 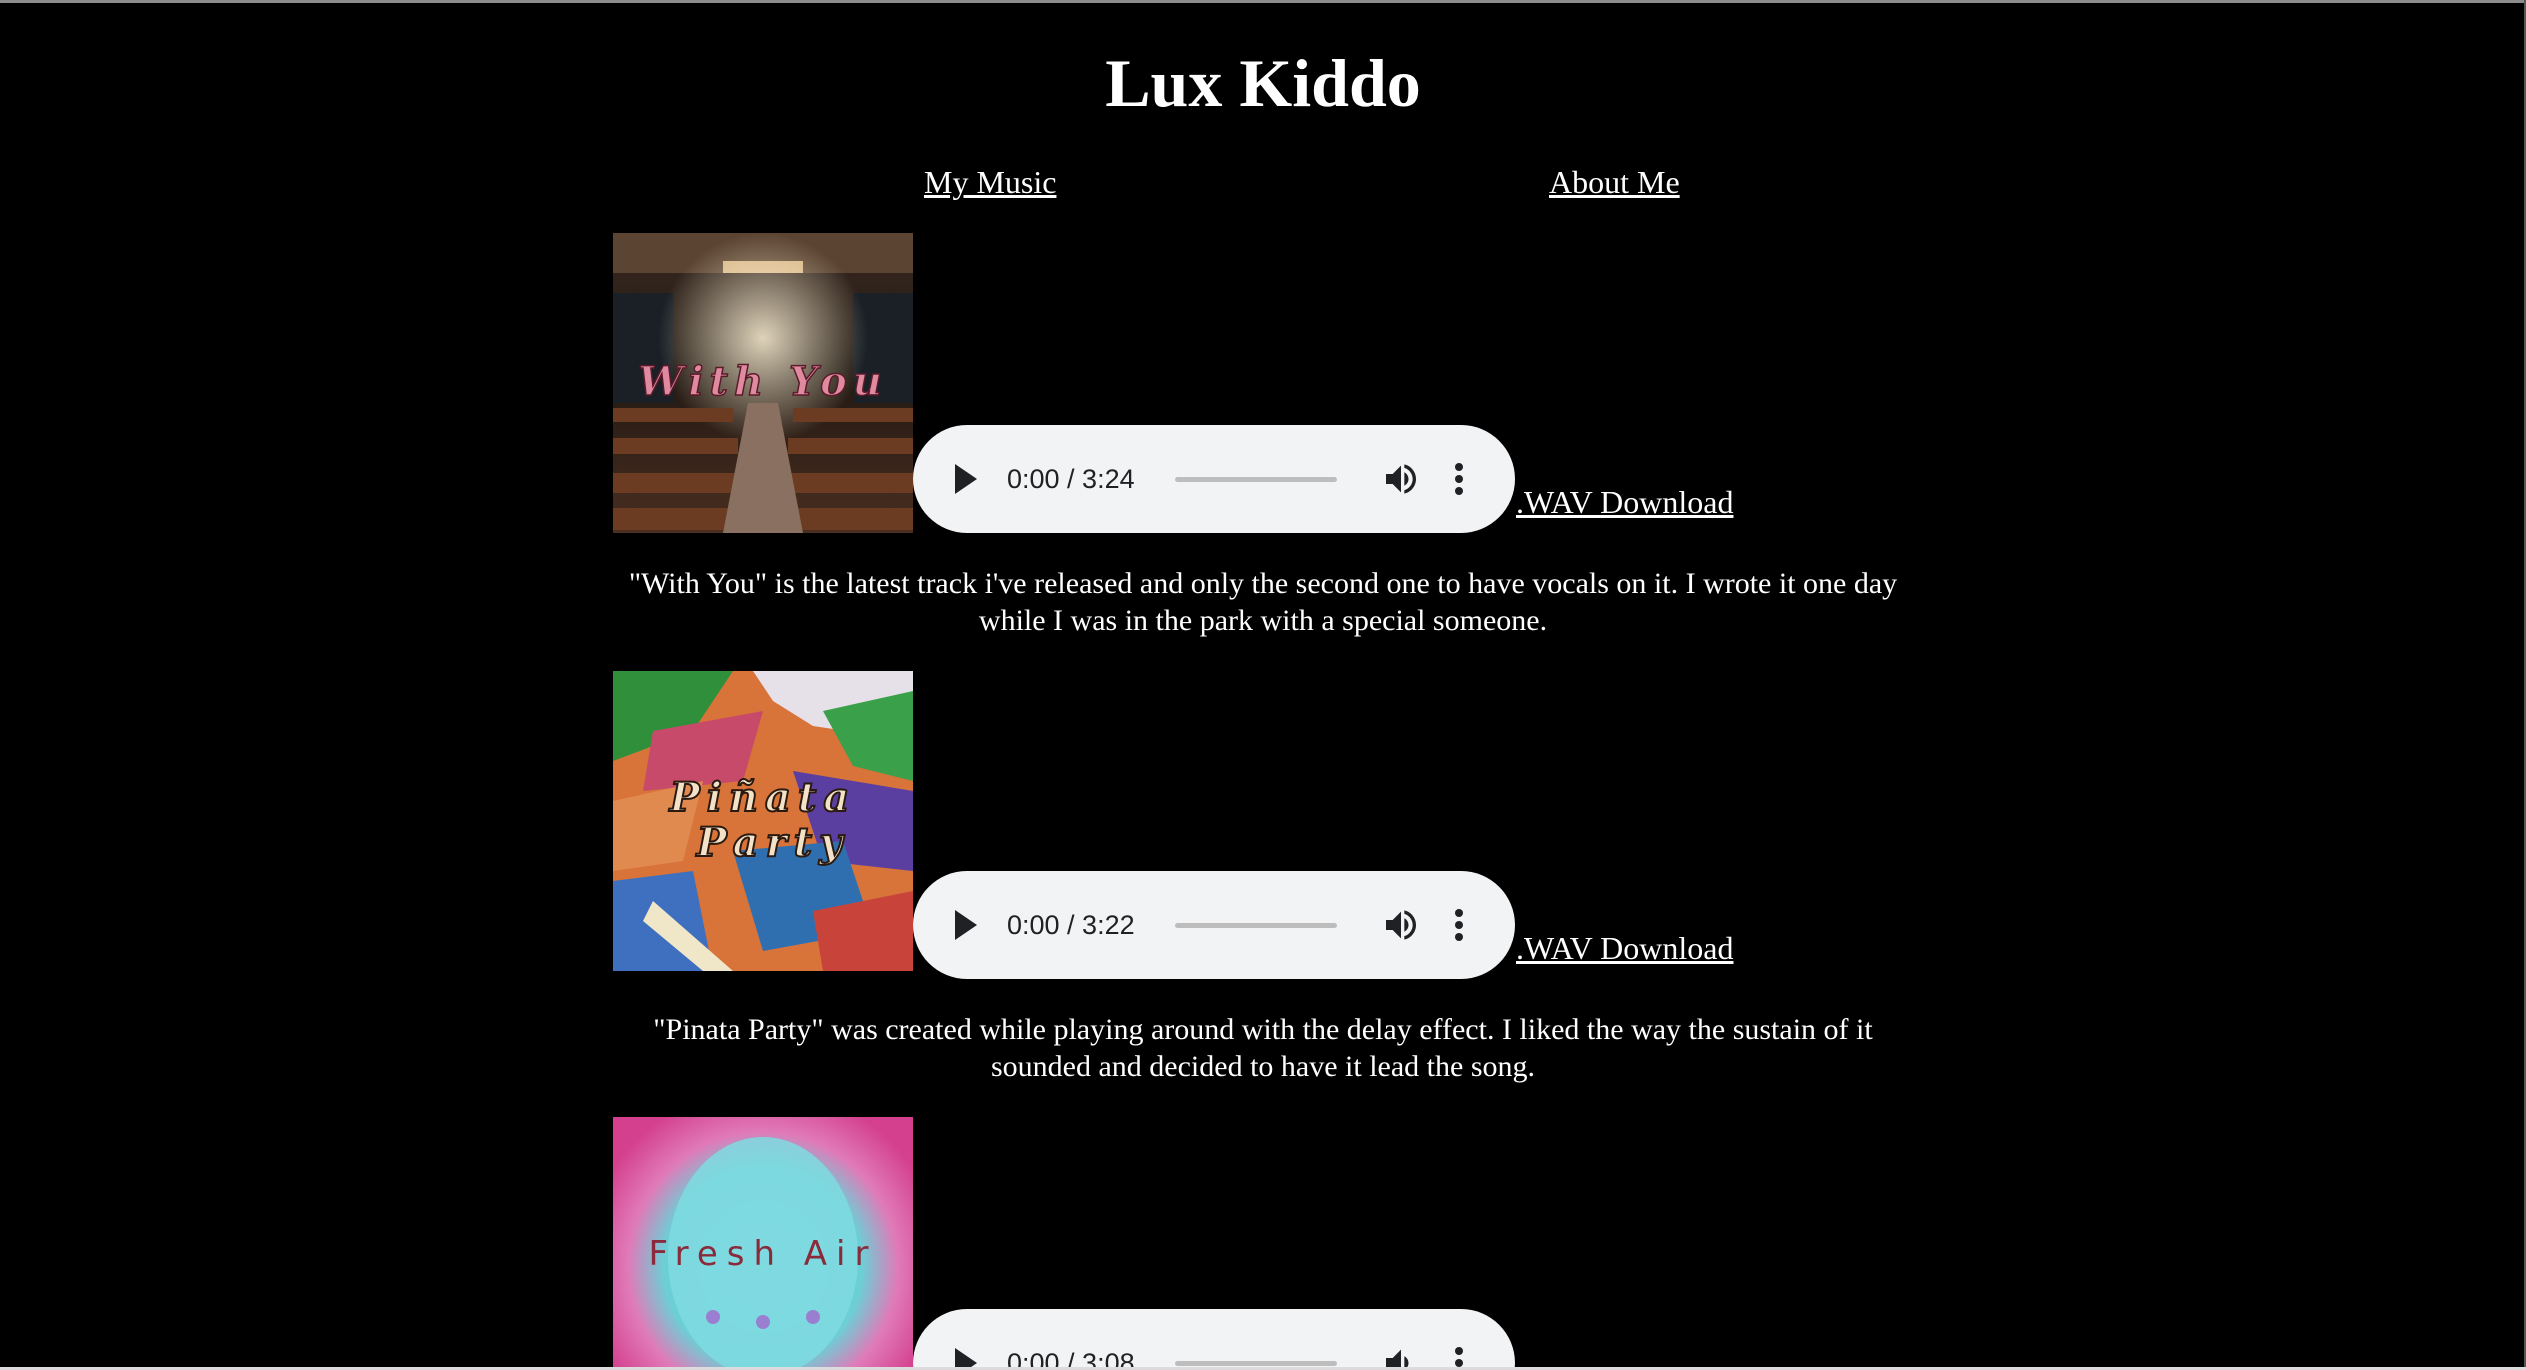 I want to click on audio-time: 0:00 / 3:22, so click(x=1071, y=925).